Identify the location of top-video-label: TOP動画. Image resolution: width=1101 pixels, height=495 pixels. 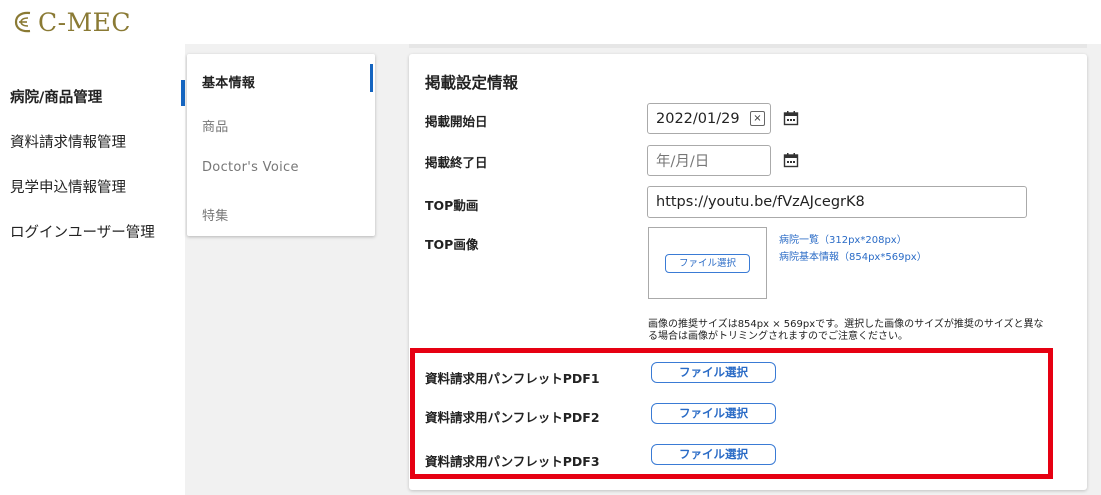
(452, 205).